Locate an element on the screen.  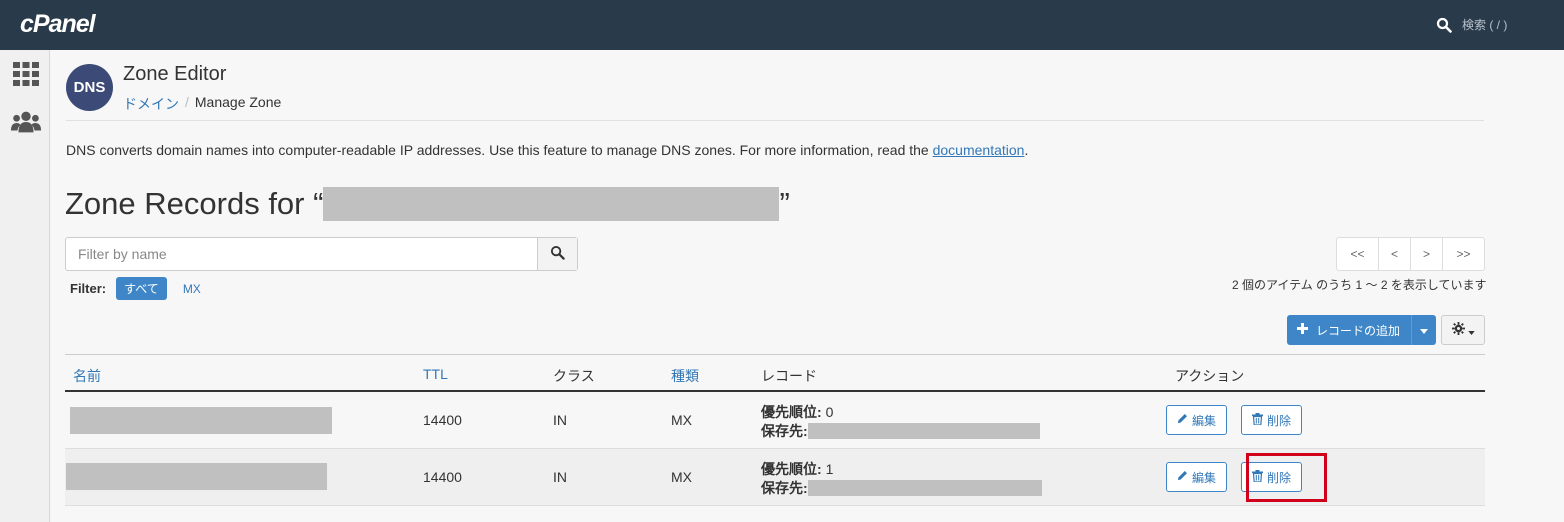
priority-value: 0 is located at coordinates (829, 412).